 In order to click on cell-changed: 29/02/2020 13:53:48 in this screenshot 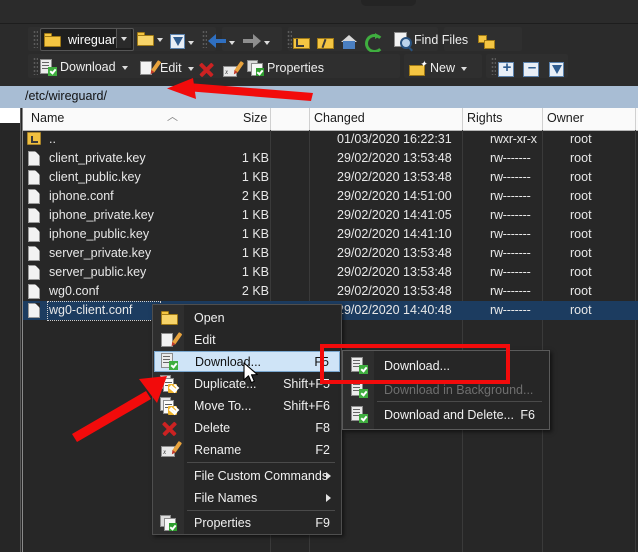, I will do `click(394, 291)`.